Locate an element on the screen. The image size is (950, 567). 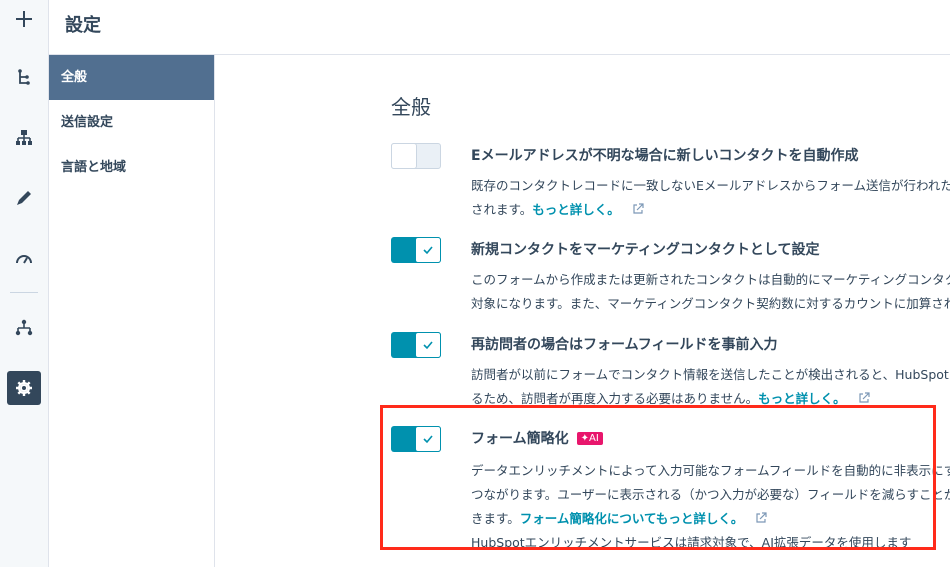
page-title: 設定 is located at coordinates (83, 25).